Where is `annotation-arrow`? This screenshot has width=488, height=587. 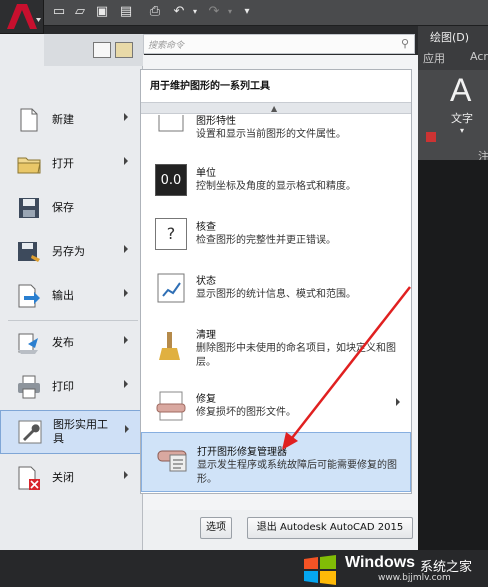
annotation-arrow is located at coordinates (346, 368).